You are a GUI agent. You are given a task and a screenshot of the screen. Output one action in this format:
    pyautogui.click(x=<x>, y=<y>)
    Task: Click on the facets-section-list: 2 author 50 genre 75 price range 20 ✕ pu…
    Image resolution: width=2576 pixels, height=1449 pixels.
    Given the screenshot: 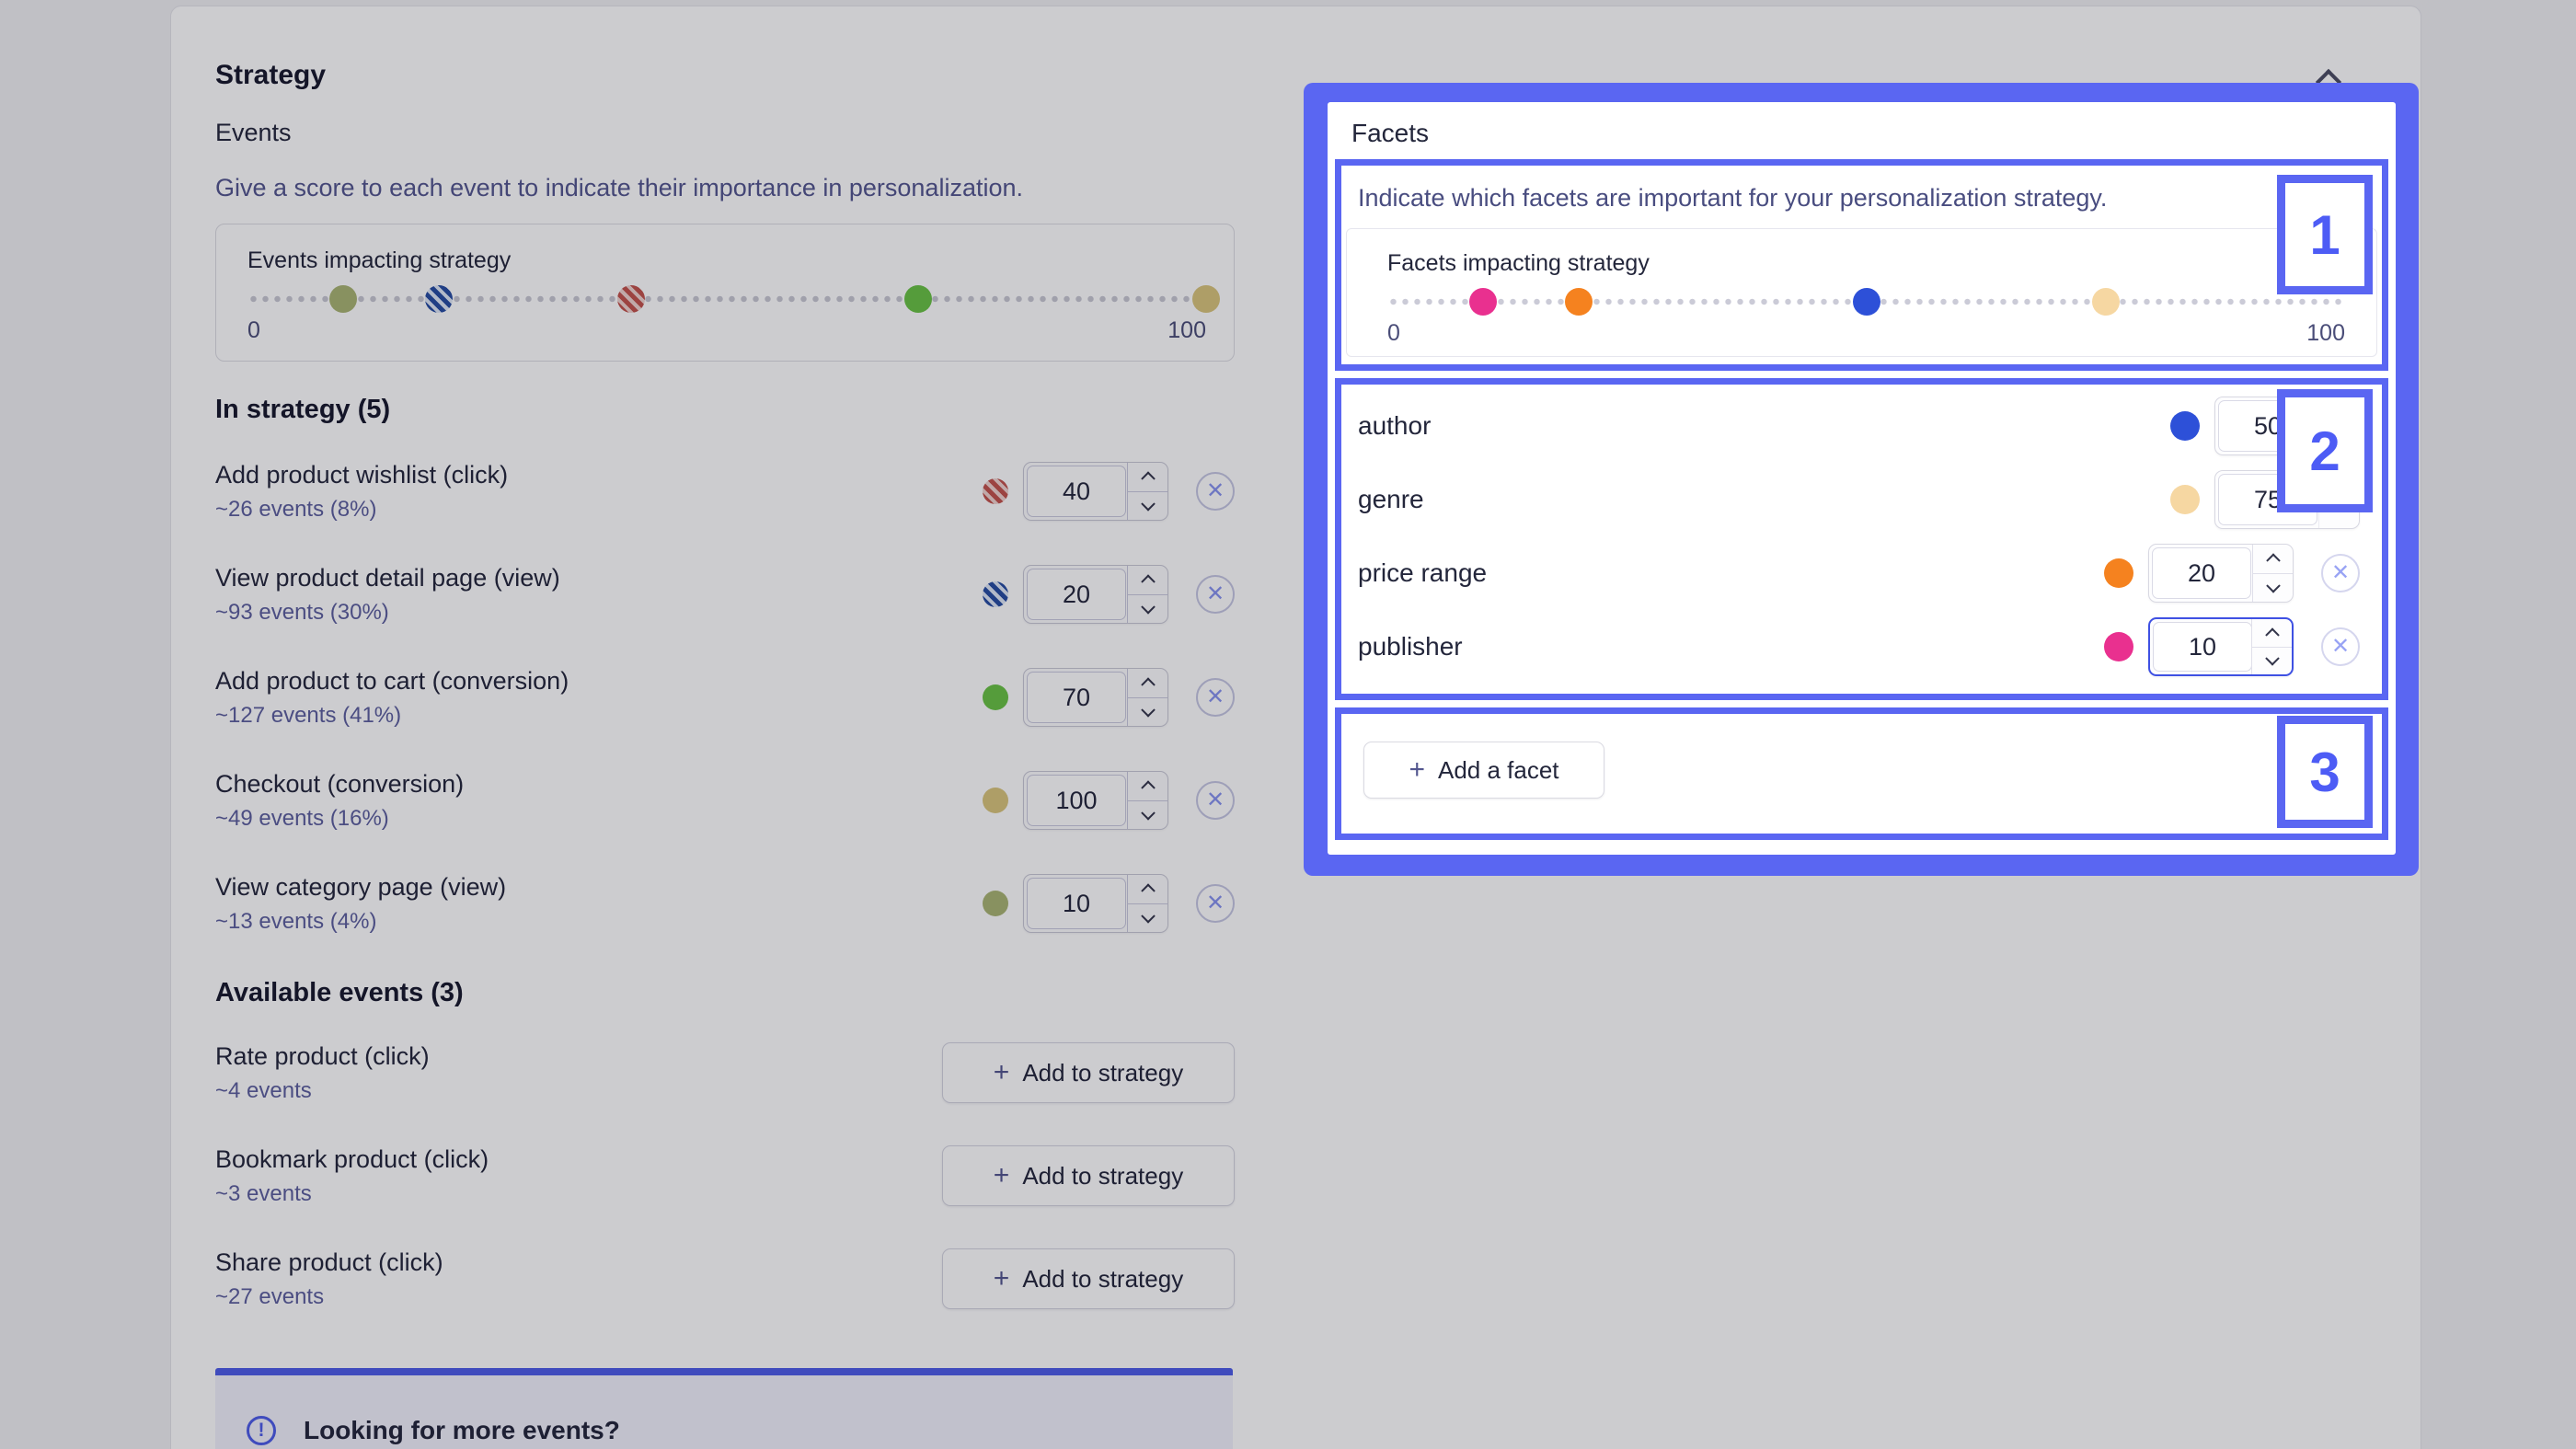 What is the action you would take?
    pyautogui.click(x=1861, y=539)
    